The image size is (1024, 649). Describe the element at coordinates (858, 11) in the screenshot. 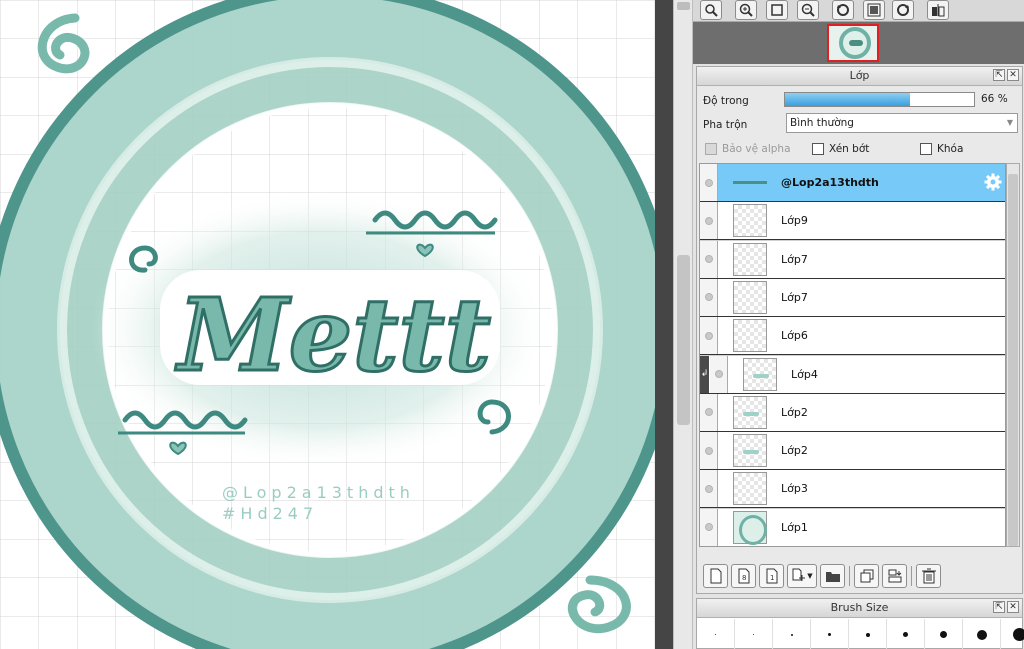

I see `navigator-toolbar` at that location.